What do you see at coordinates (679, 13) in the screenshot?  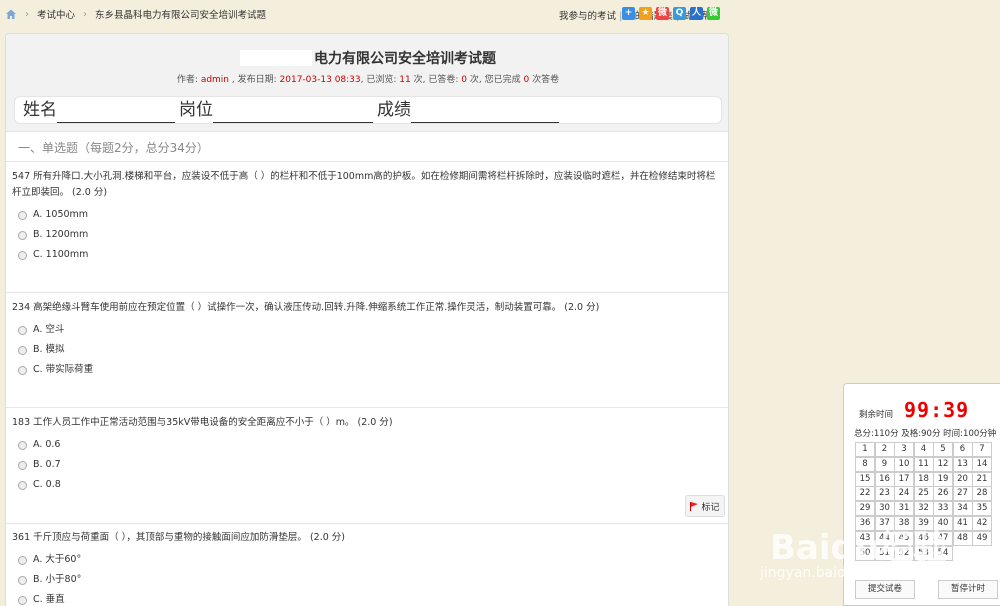 I see `qq-icon: Q` at bounding box center [679, 13].